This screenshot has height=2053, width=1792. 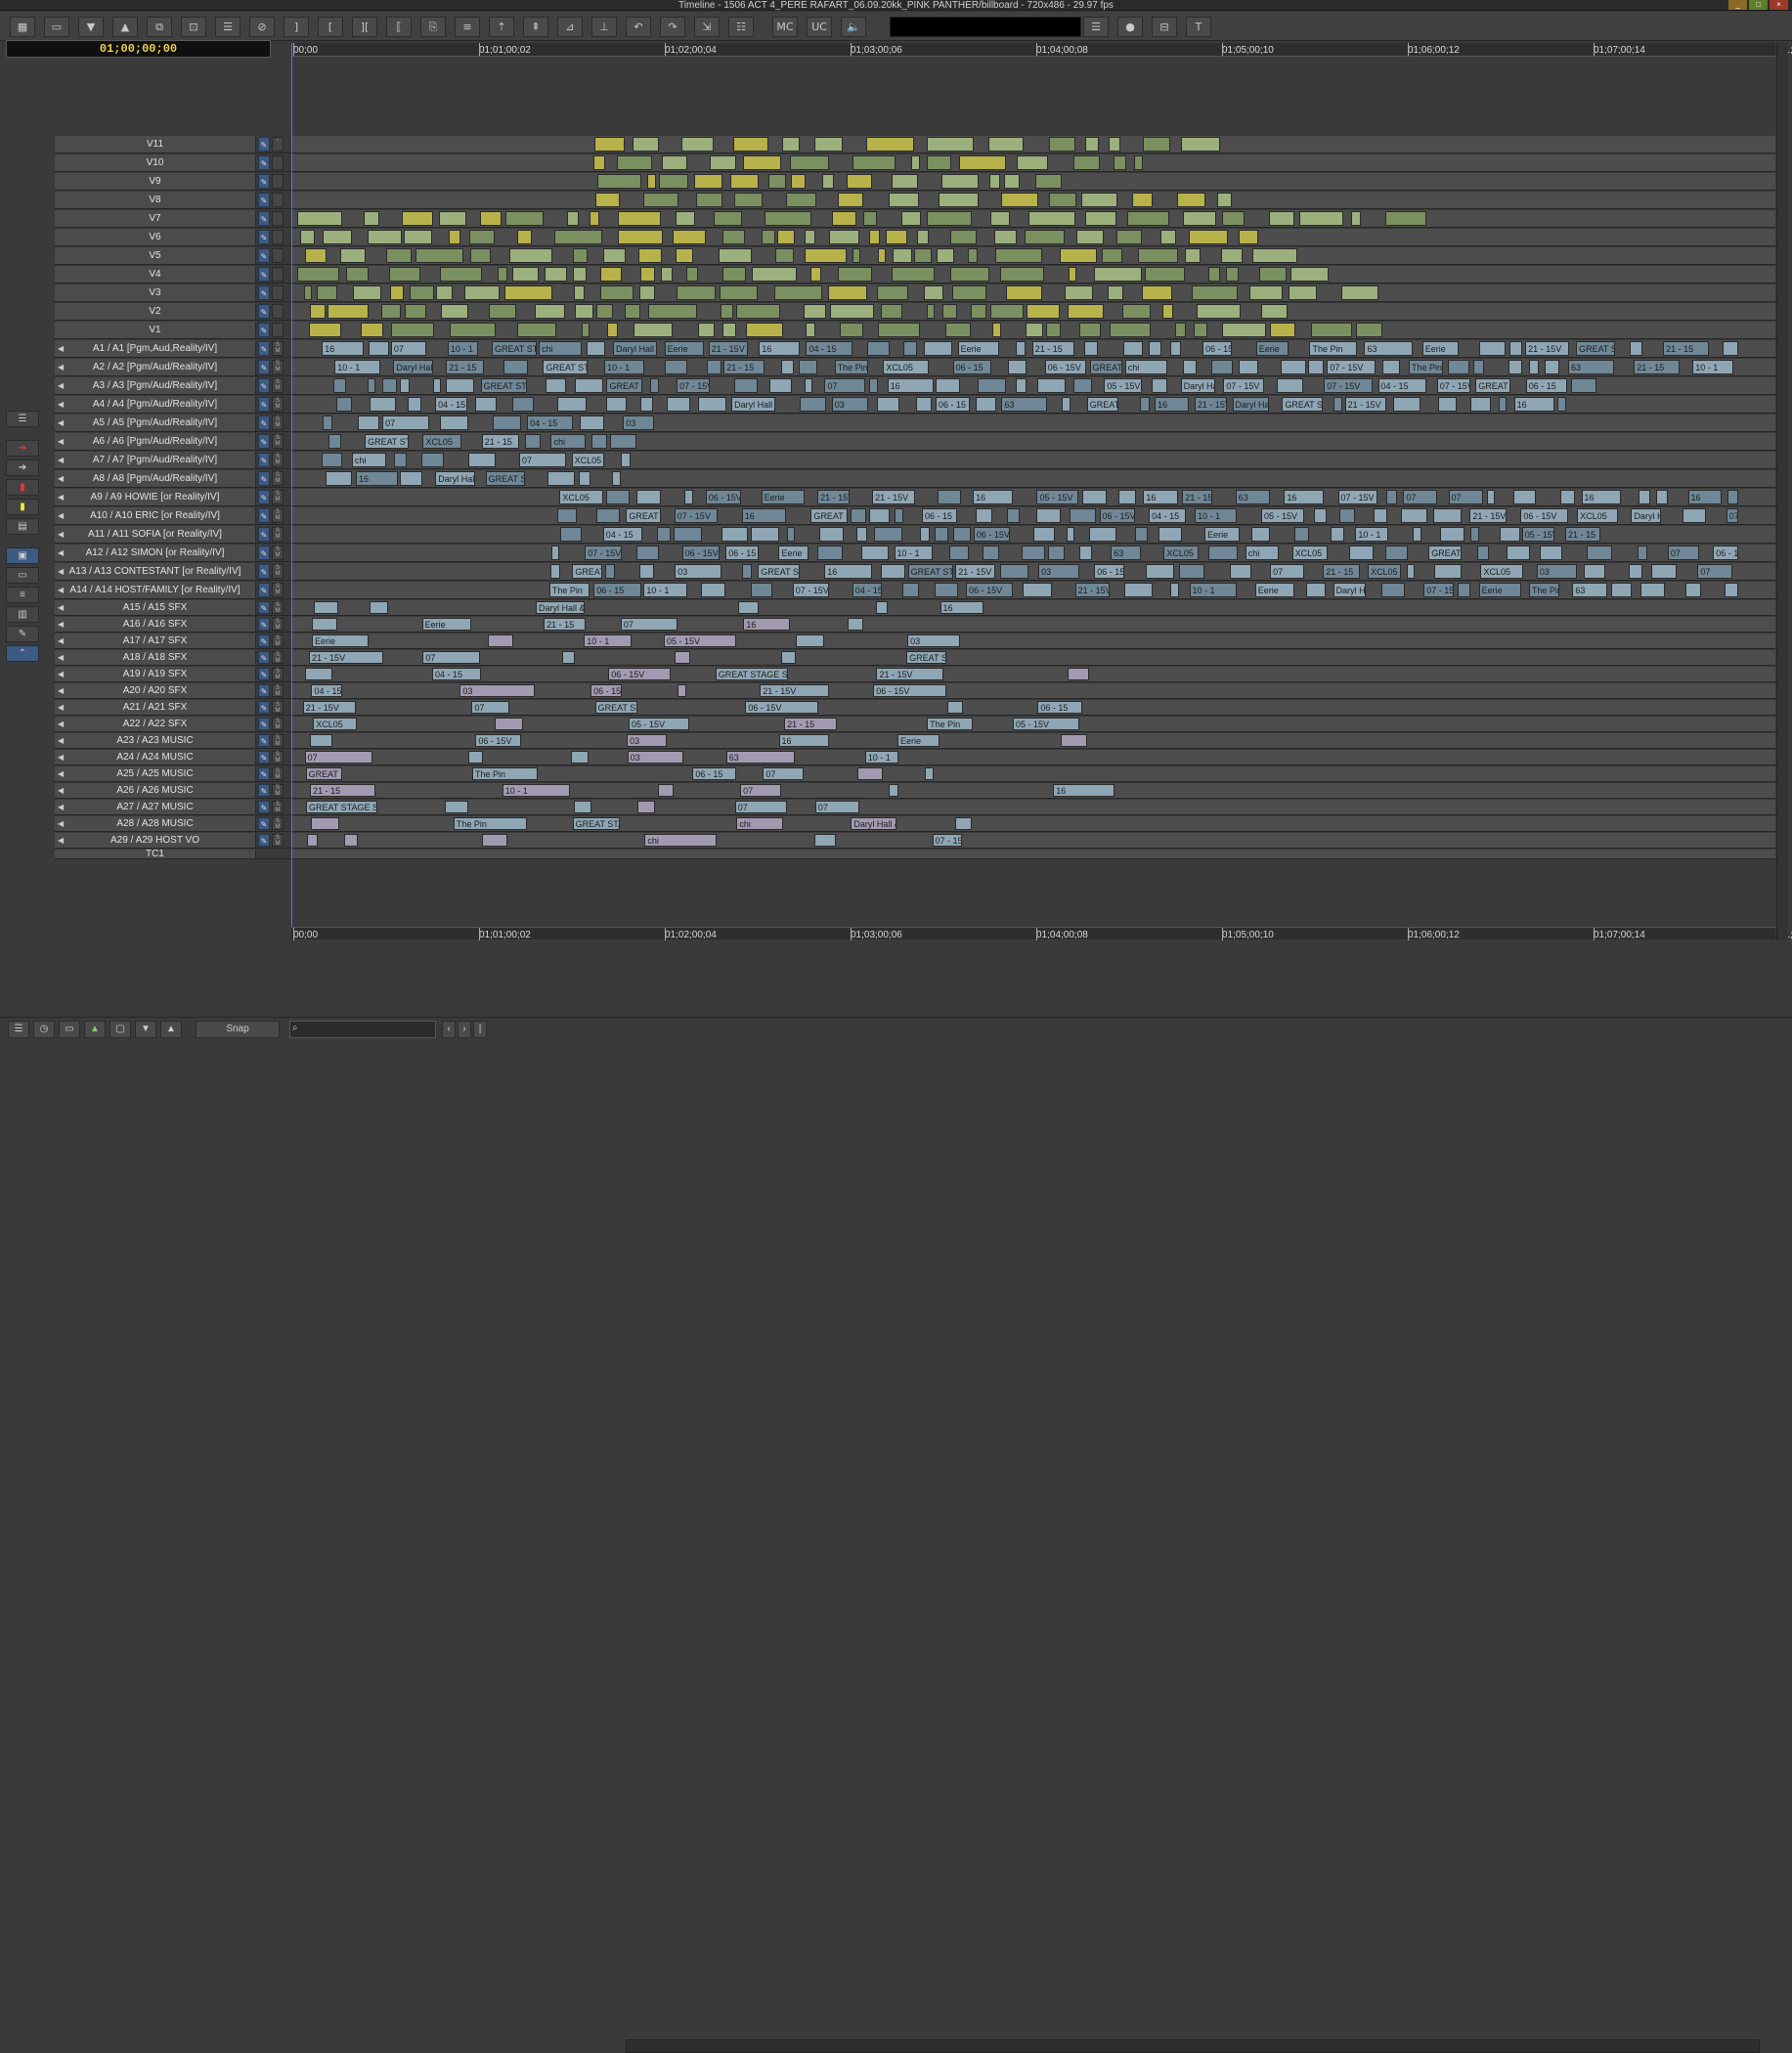 I want to click on timeline-clip: 06 - 15V, so click(x=991, y=534).